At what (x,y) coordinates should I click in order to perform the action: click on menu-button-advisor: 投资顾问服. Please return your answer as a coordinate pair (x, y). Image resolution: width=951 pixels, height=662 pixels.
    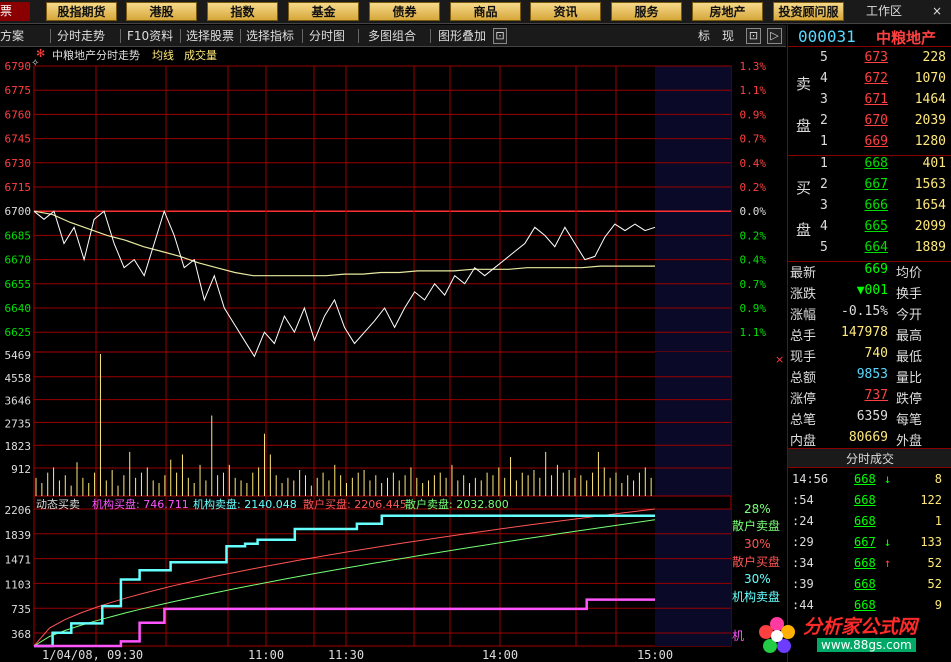
    Looking at the image, I should click on (808, 11).